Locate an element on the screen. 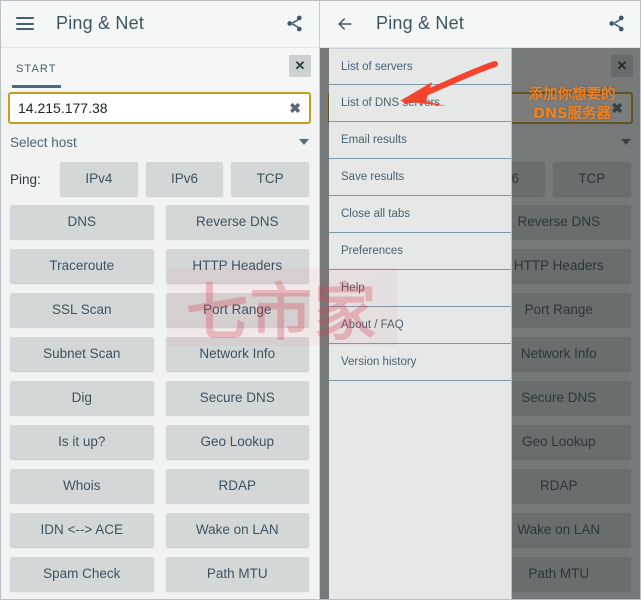  tool-button-dig: Dig is located at coordinates (82, 398).